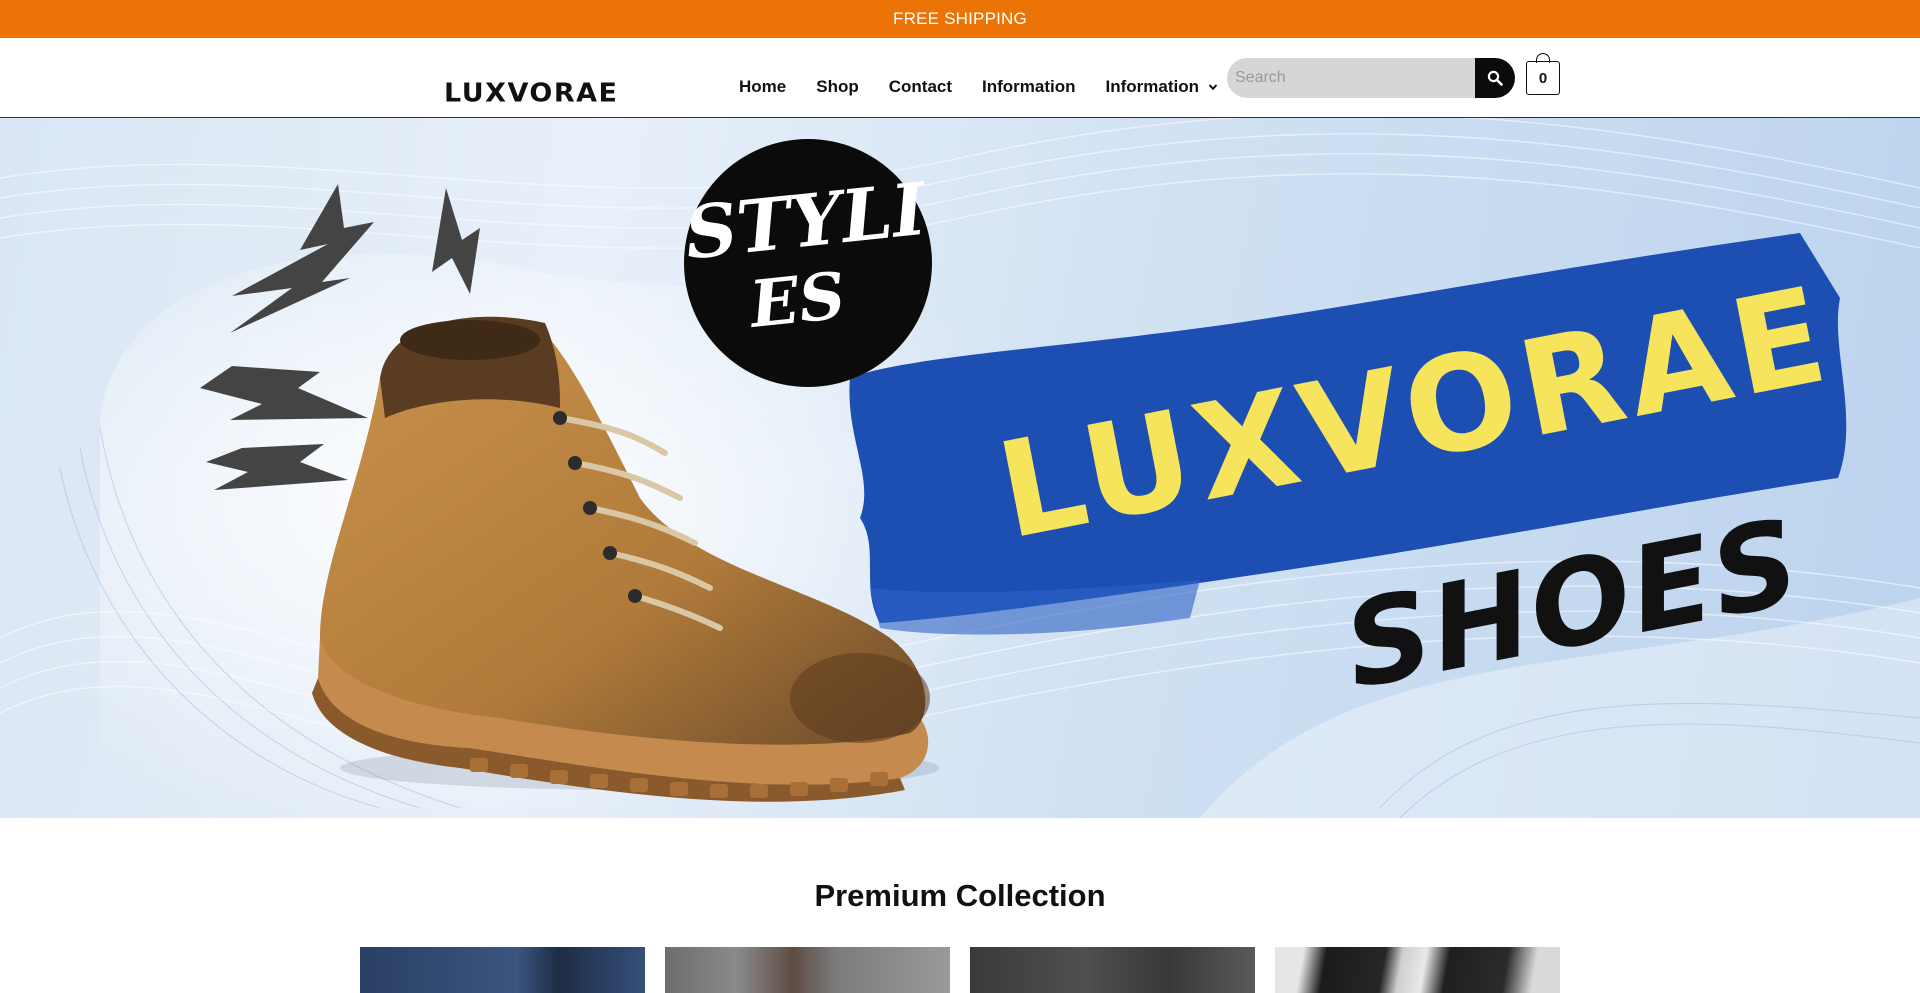  I want to click on search-form, so click(1371, 78).